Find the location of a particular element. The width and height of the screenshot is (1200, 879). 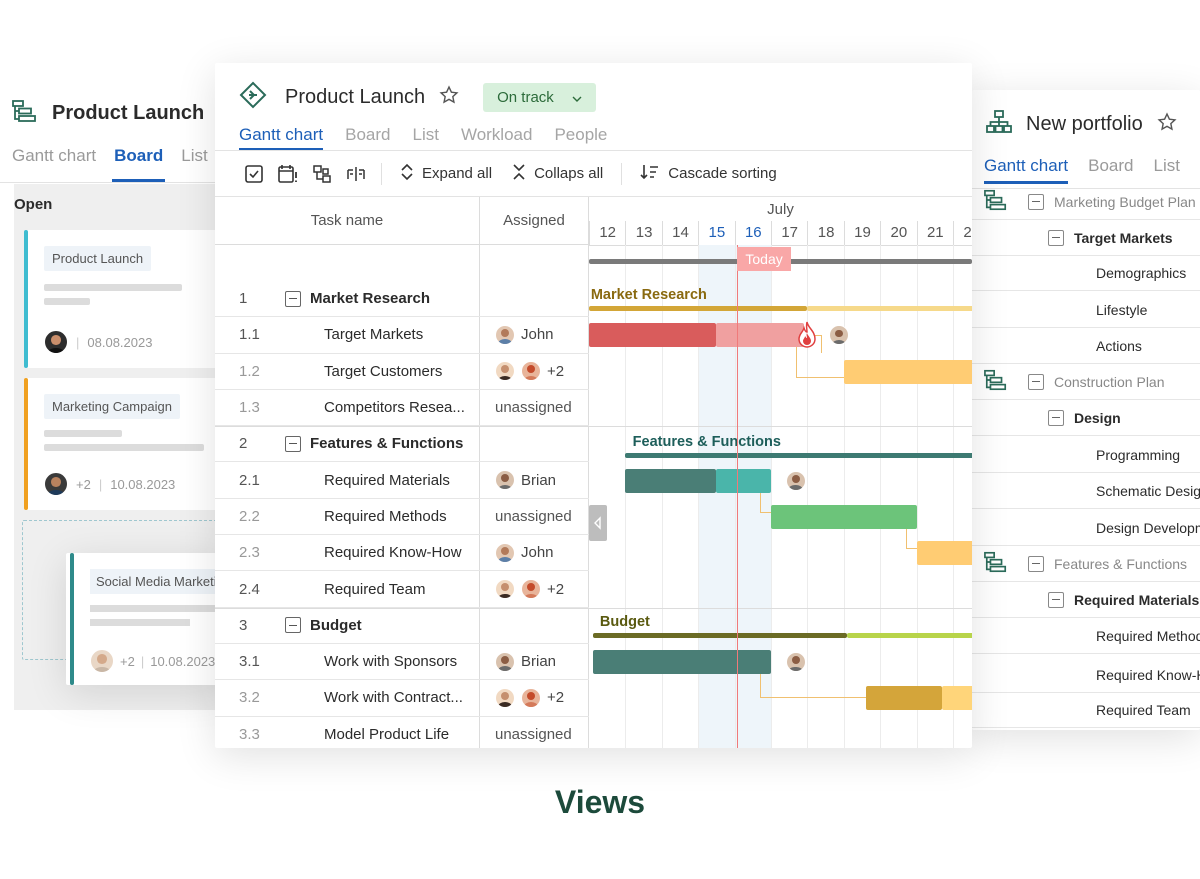

assignee-name: Brian is located at coordinates (539, 480).